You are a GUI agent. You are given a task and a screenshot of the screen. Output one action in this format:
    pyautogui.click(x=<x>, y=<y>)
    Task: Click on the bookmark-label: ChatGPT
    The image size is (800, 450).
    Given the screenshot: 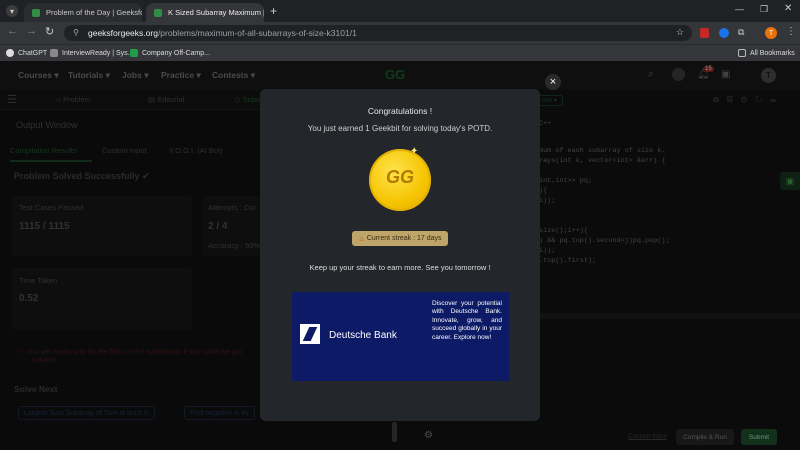 What is the action you would take?
    pyautogui.click(x=33, y=53)
    